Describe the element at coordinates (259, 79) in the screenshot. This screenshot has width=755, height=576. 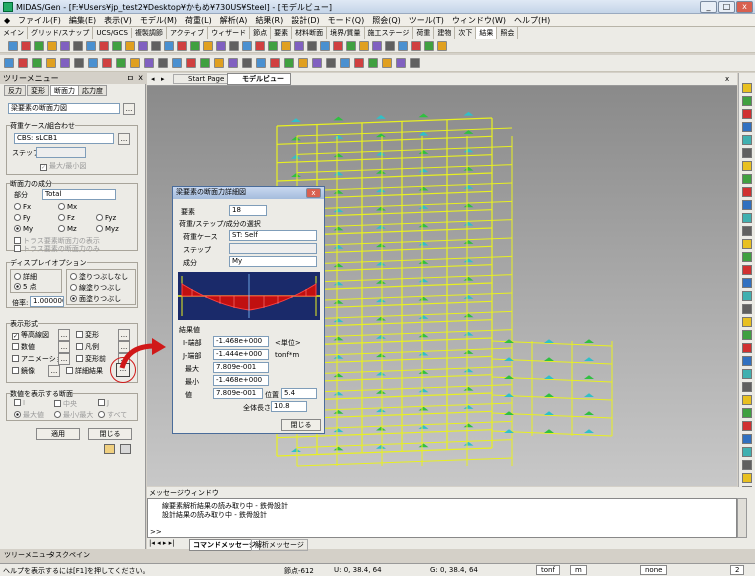
I see `tab-model-view: モデルビュー` at that location.